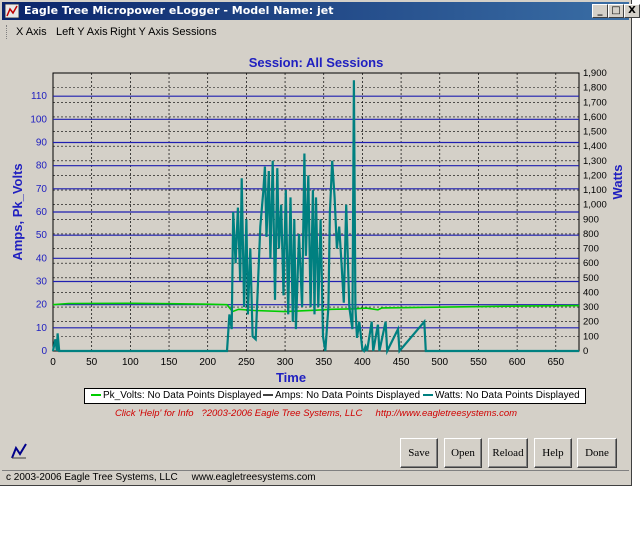  I want to click on y-right-tick-label: 1,000, so click(595, 205).